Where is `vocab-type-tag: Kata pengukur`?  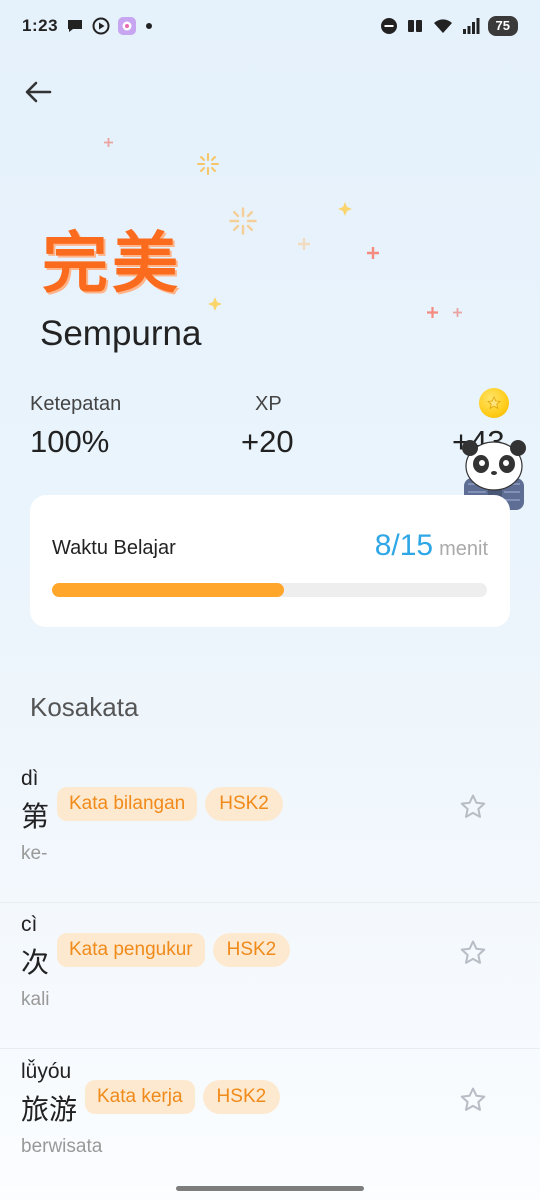 vocab-type-tag: Kata pengukur is located at coordinates (131, 950).